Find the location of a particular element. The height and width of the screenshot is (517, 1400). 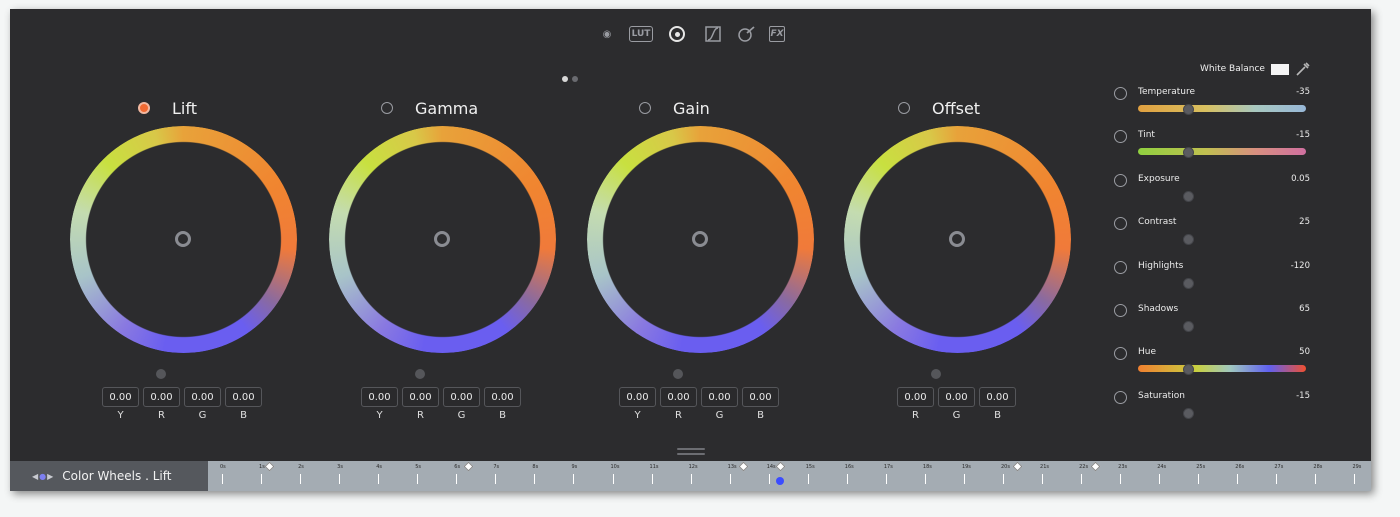

label-row: Y R G B is located at coordinates (441, 415).